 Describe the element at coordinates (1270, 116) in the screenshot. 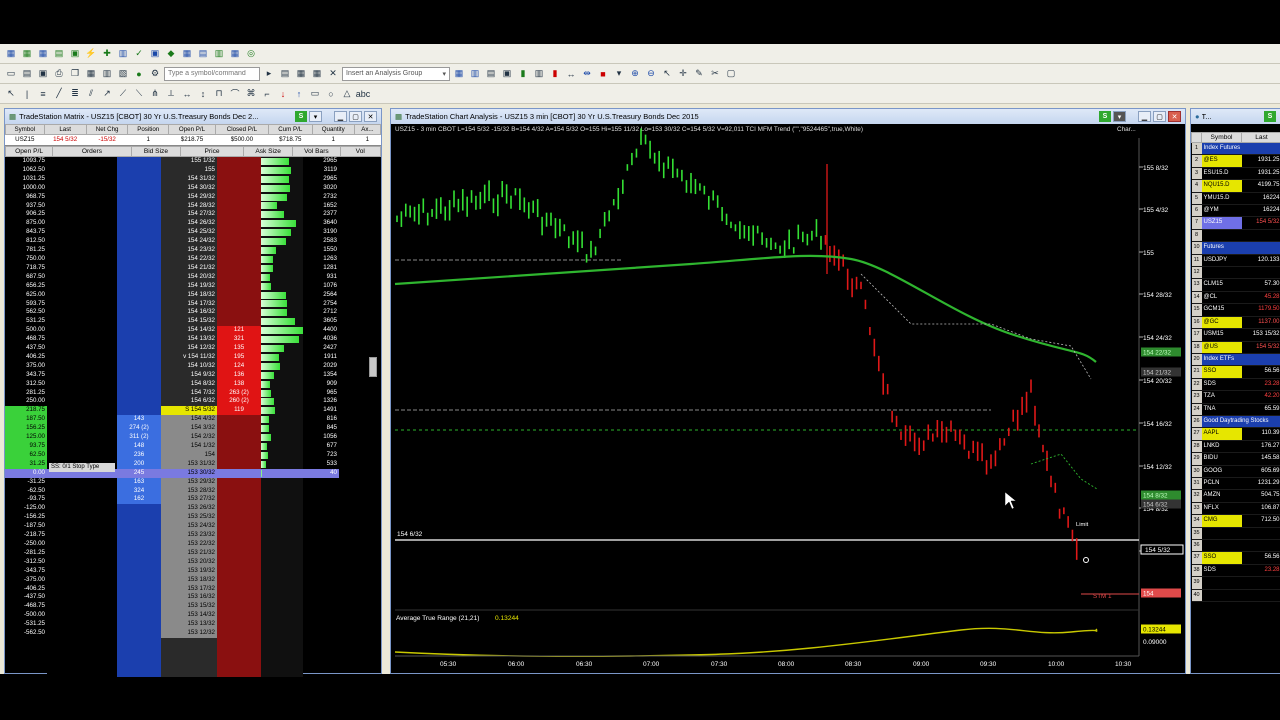

I see `radar-link-button: S` at that location.